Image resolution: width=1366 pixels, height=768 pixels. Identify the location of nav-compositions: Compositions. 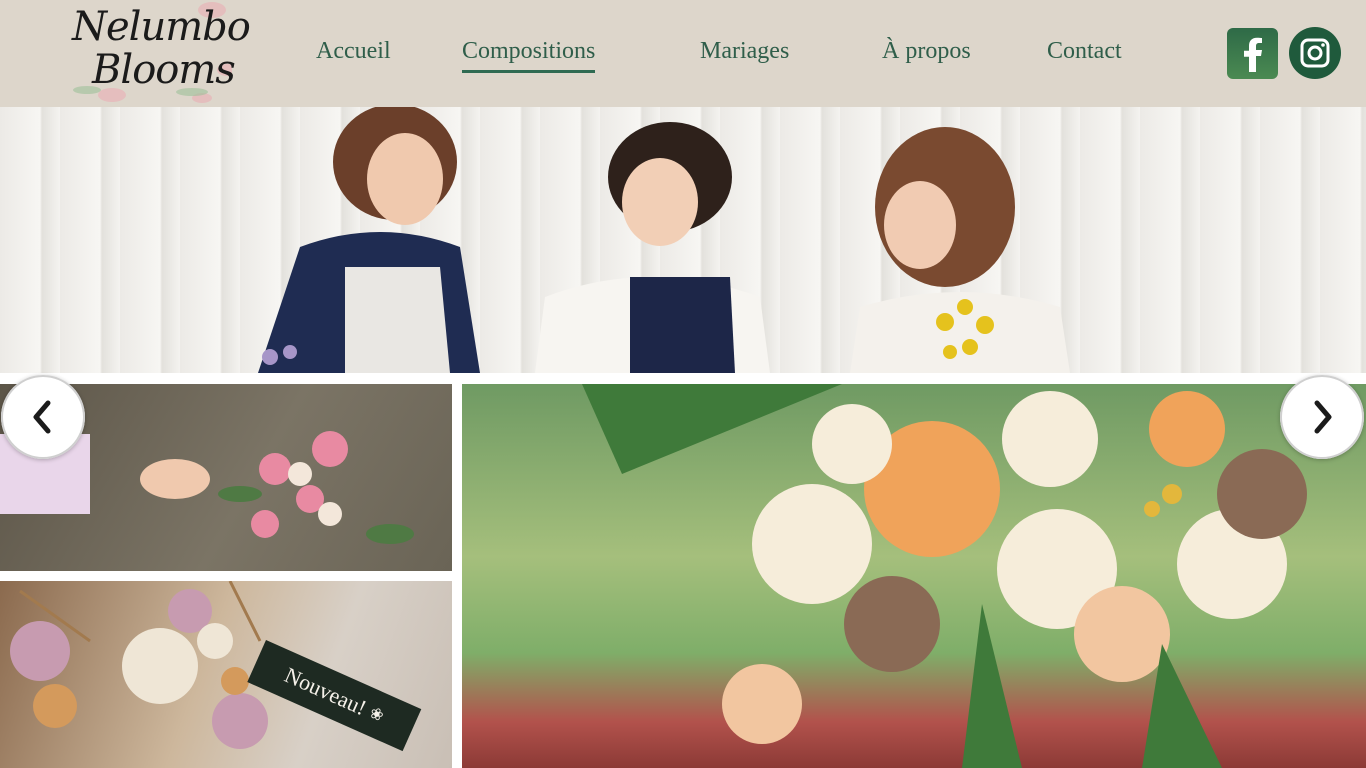
(529, 55).